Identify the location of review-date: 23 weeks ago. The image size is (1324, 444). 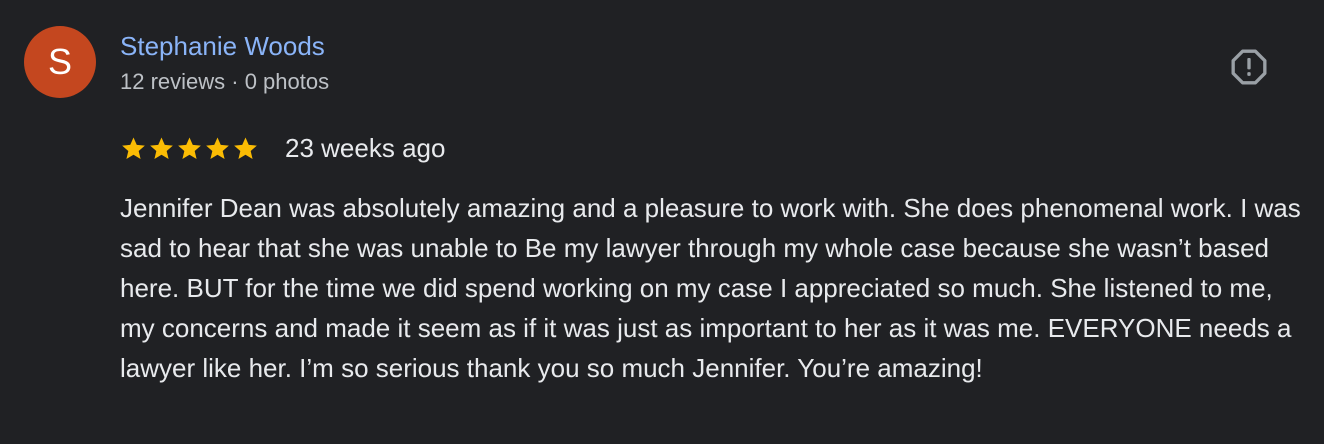
(365, 148).